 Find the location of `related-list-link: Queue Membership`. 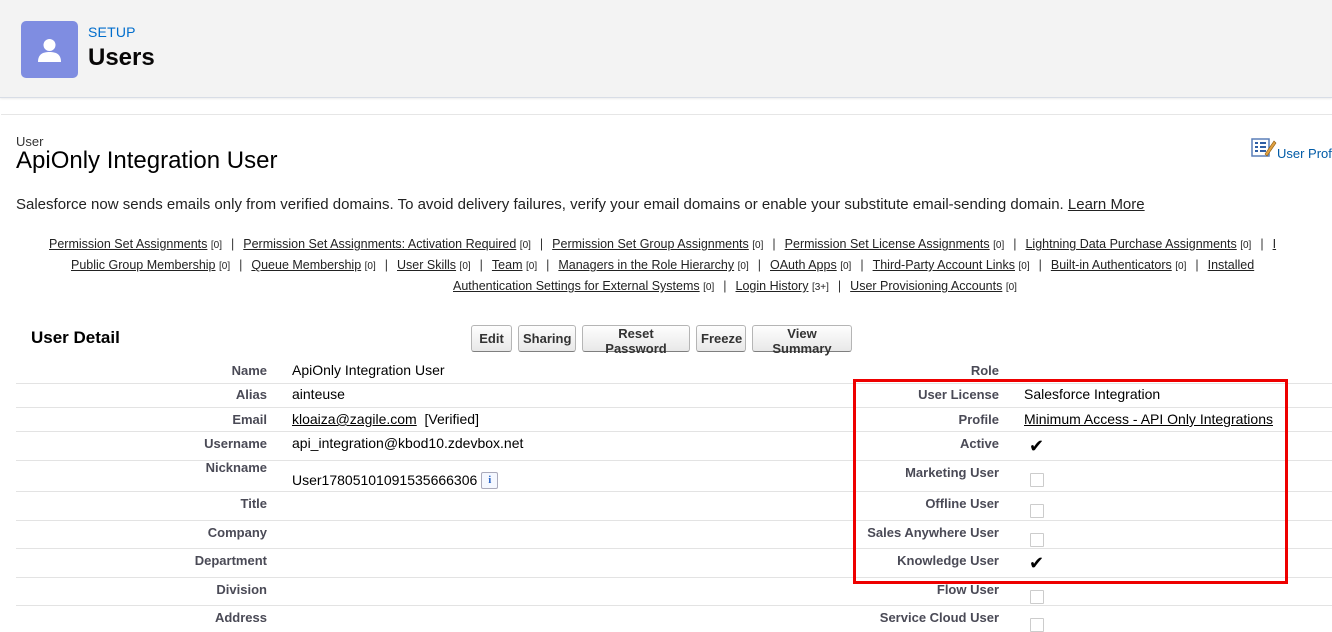

related-list-link: Queue Membership is located at coordinates (306, 265).